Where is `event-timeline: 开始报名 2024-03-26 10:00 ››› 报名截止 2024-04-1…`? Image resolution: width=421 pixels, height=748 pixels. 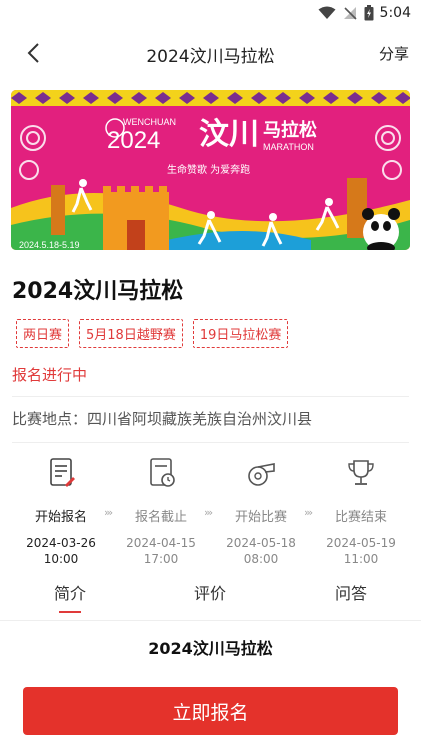 event-timeline: 开始报名 2024-03-26 10:00 ››› 报名截止 2024-04-1… is located at coordinates (210, 511).